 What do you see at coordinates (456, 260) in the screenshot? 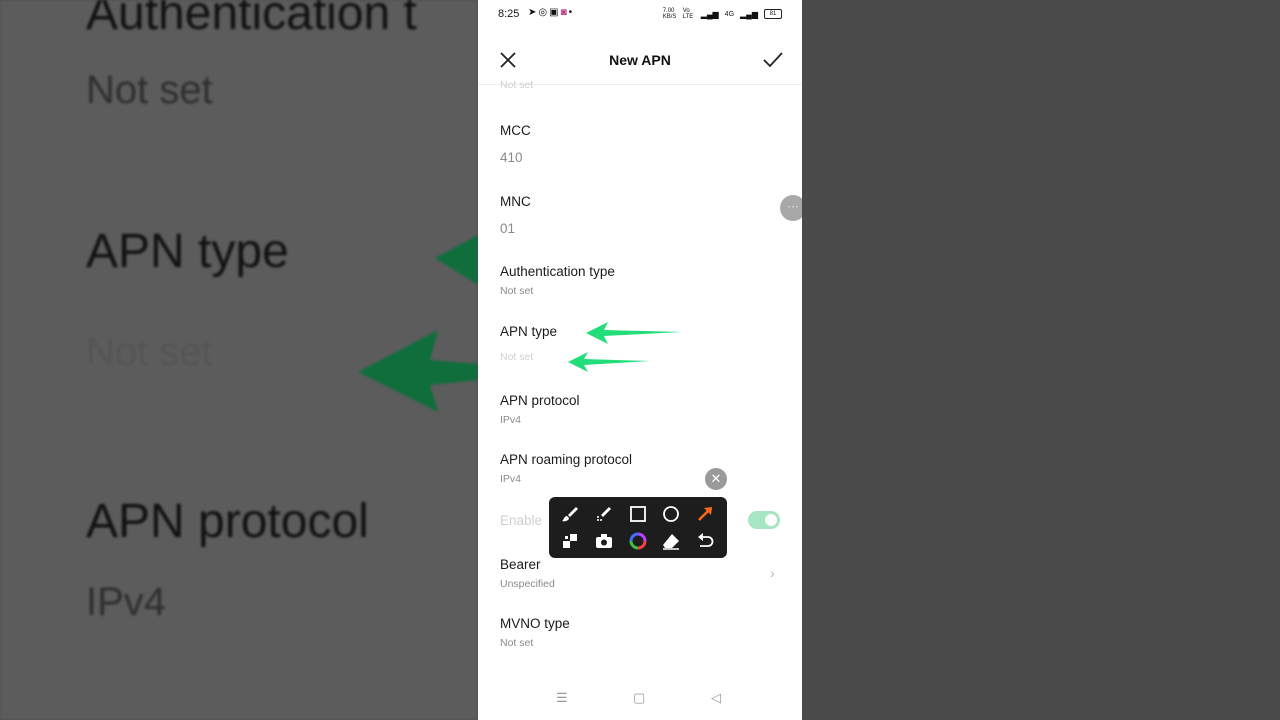
I see `bg-green-arrow-icon` at bounding box center [456, 260].